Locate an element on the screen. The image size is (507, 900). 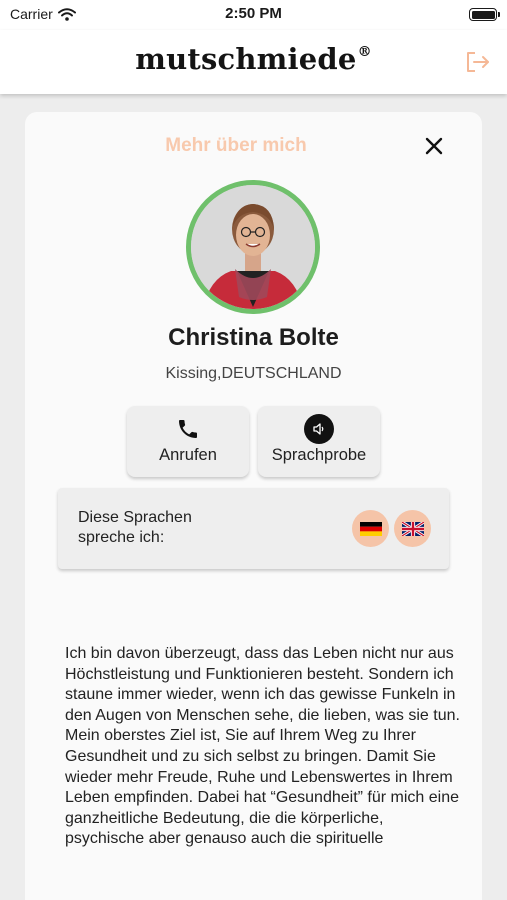
profile-photo is located at coordinates (253, 247).